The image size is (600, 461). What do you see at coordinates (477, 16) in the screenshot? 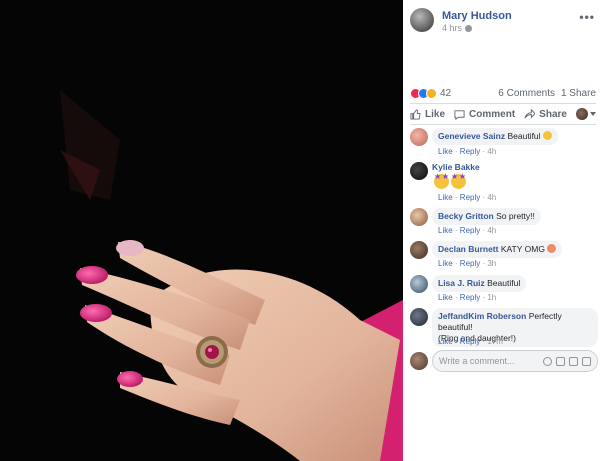
I see `author-name: Mary Hudson` at bounding box center [477, 16].